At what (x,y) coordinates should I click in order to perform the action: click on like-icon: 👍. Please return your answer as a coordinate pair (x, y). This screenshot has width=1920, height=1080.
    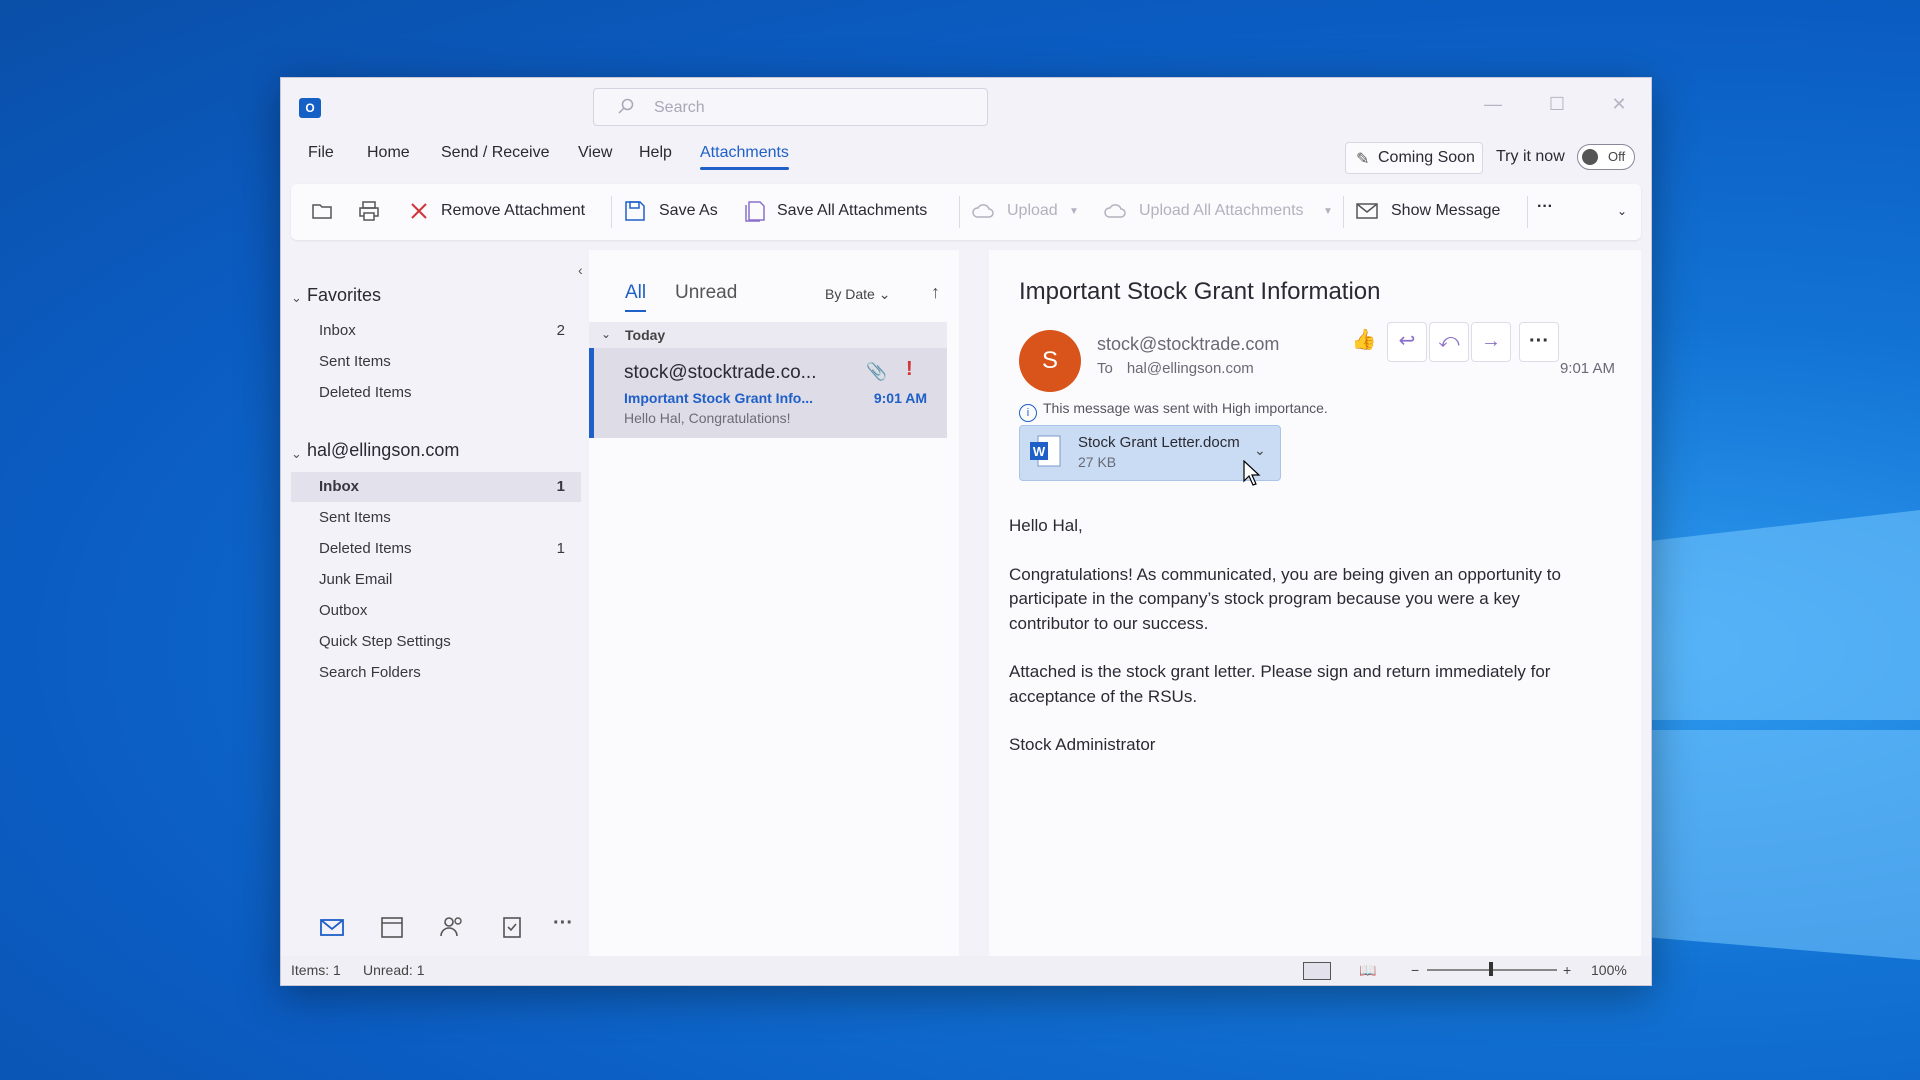
    Looking at the image, I should click on (1364, 341).